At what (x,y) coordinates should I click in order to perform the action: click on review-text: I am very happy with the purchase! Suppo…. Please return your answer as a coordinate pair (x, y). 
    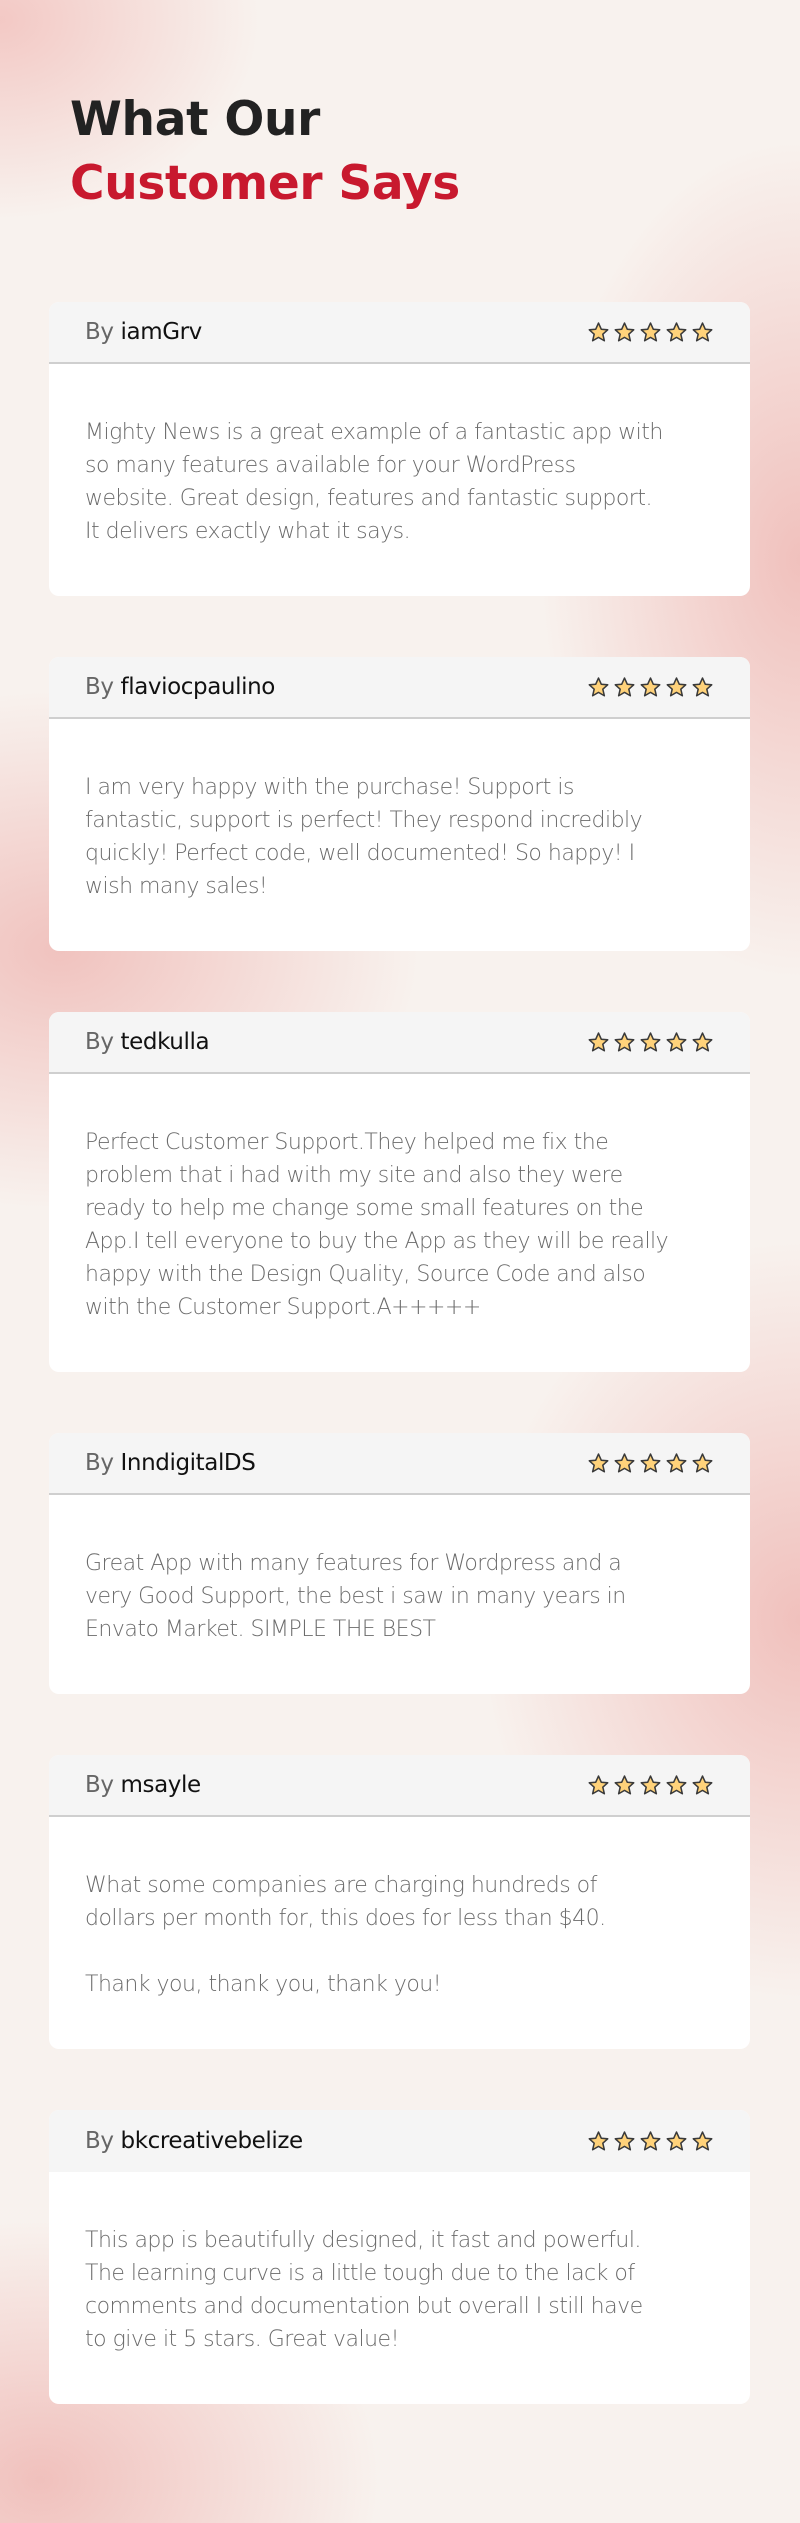
    Looking at the image, I should click on (399, 835).